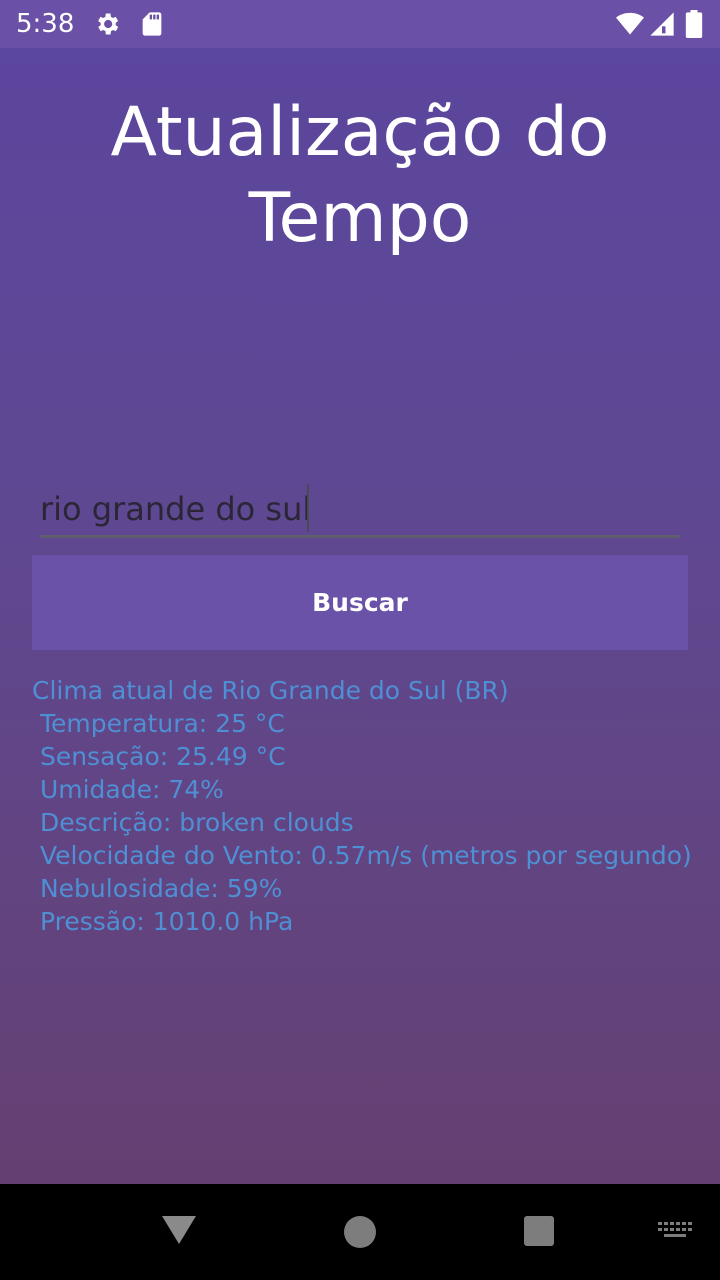  What do you see at coordinates (360, 602) in the screenshot?
I see `search-button: Buscar` at bounding box center [360, 602].